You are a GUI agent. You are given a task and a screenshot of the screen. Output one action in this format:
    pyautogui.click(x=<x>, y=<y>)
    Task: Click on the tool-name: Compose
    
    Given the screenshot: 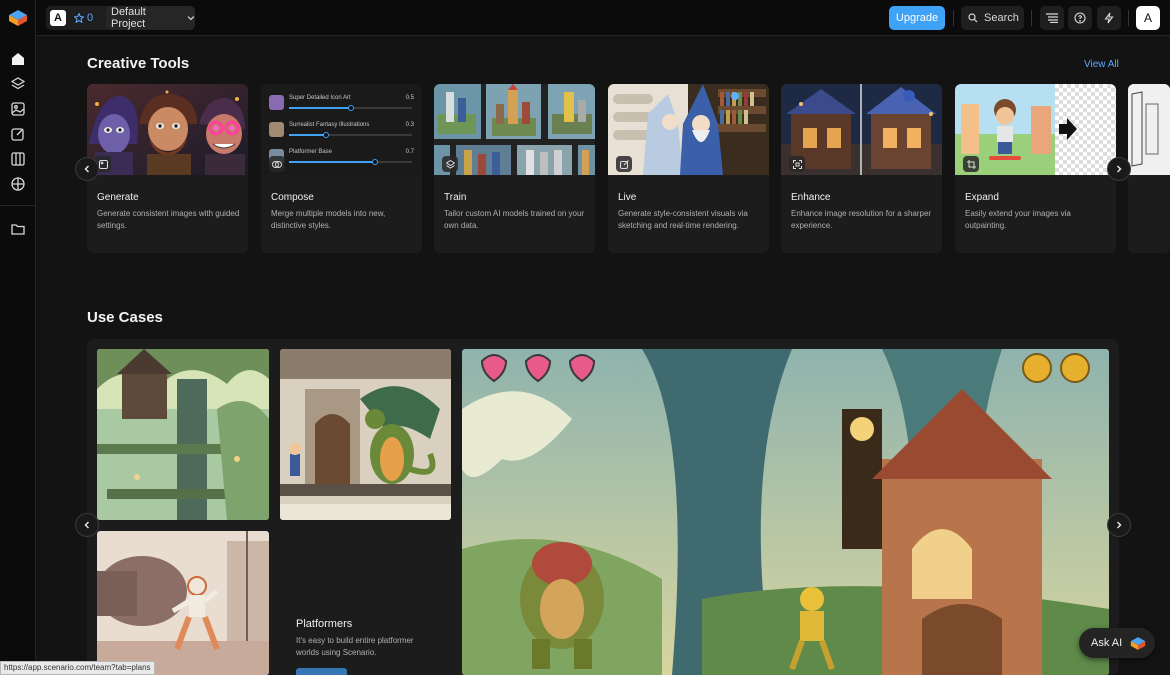 What is the action you would take?
    pyautogui.click(x=292, y=197)
    